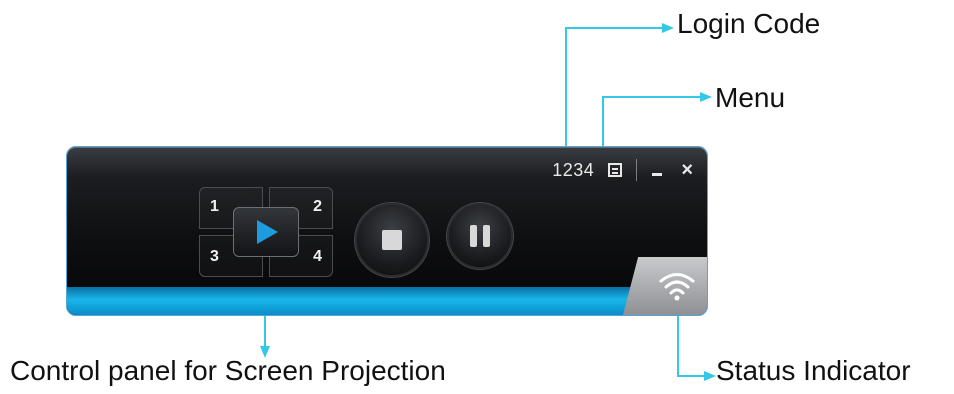  Describe the element at coordinates (387, 301) in the screenshot. I see `bottom-glow-bar` at that location.